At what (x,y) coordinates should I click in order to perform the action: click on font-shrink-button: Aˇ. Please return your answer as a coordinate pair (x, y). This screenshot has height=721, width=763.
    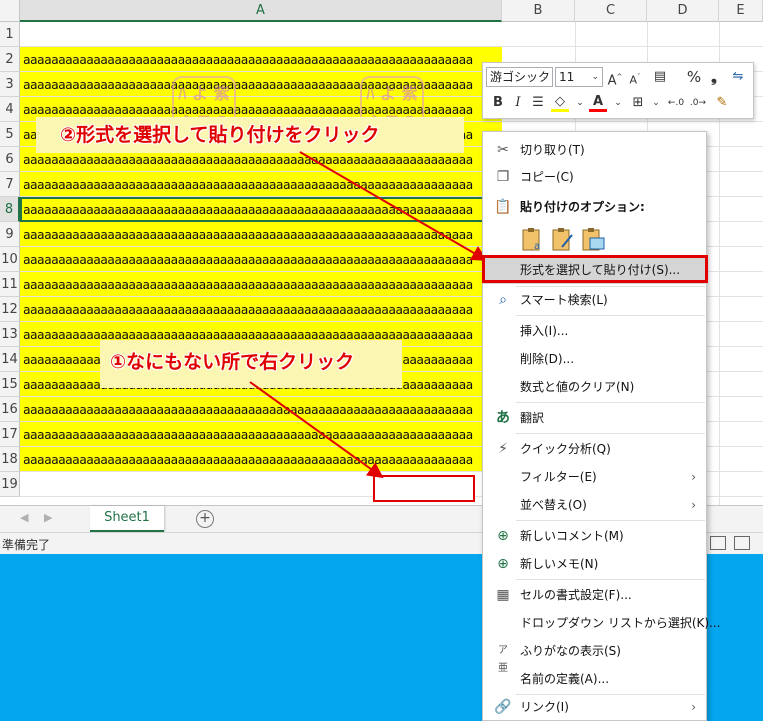
    Looking at the image, I should click on (635, 77).